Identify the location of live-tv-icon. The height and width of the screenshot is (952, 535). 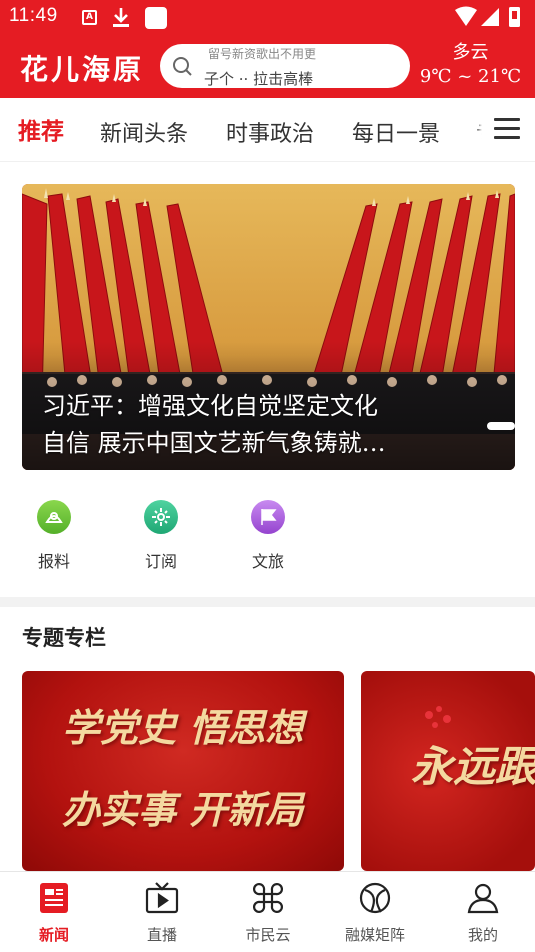
(162, 898).